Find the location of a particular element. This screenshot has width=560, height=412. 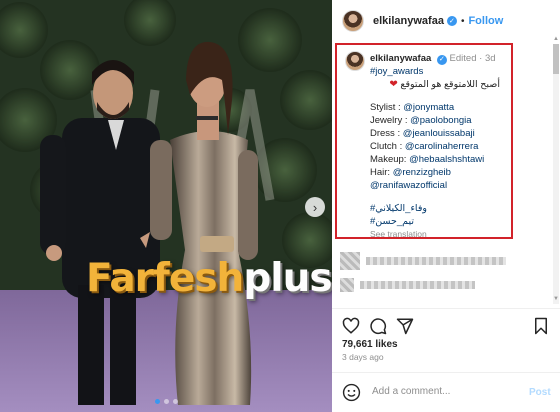

credit-line: Clutch : @carolinaherrera is located at coordinates (441, 146).